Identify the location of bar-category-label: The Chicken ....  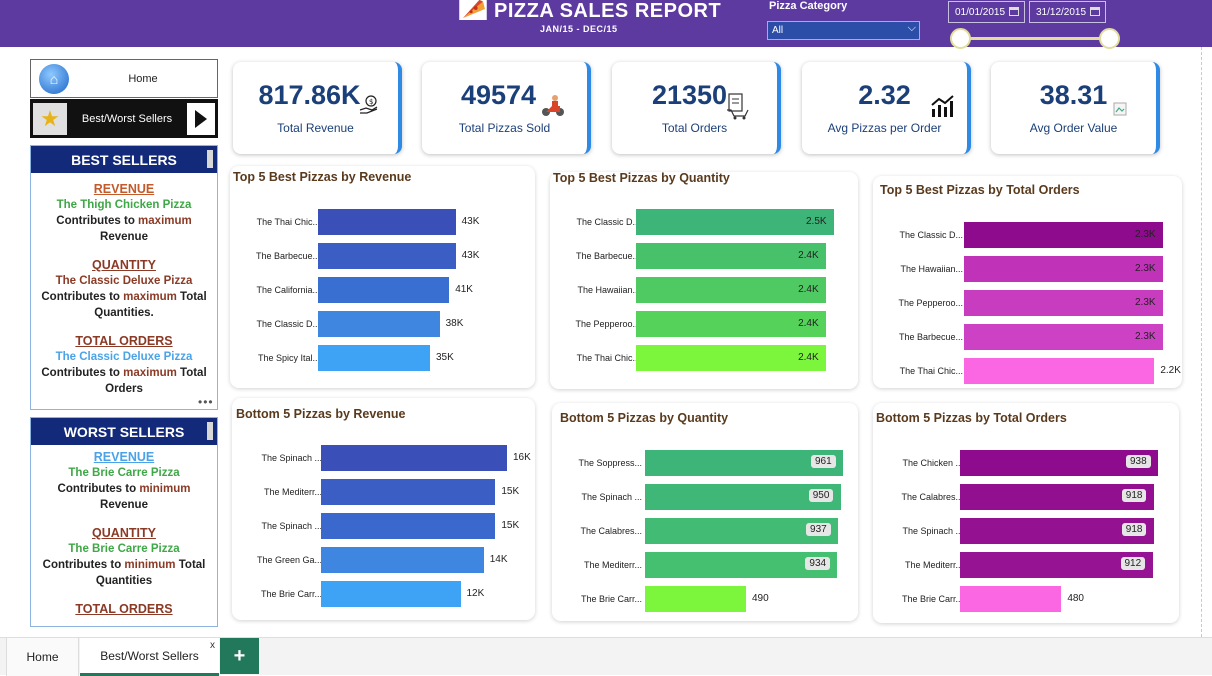
(932, 463).